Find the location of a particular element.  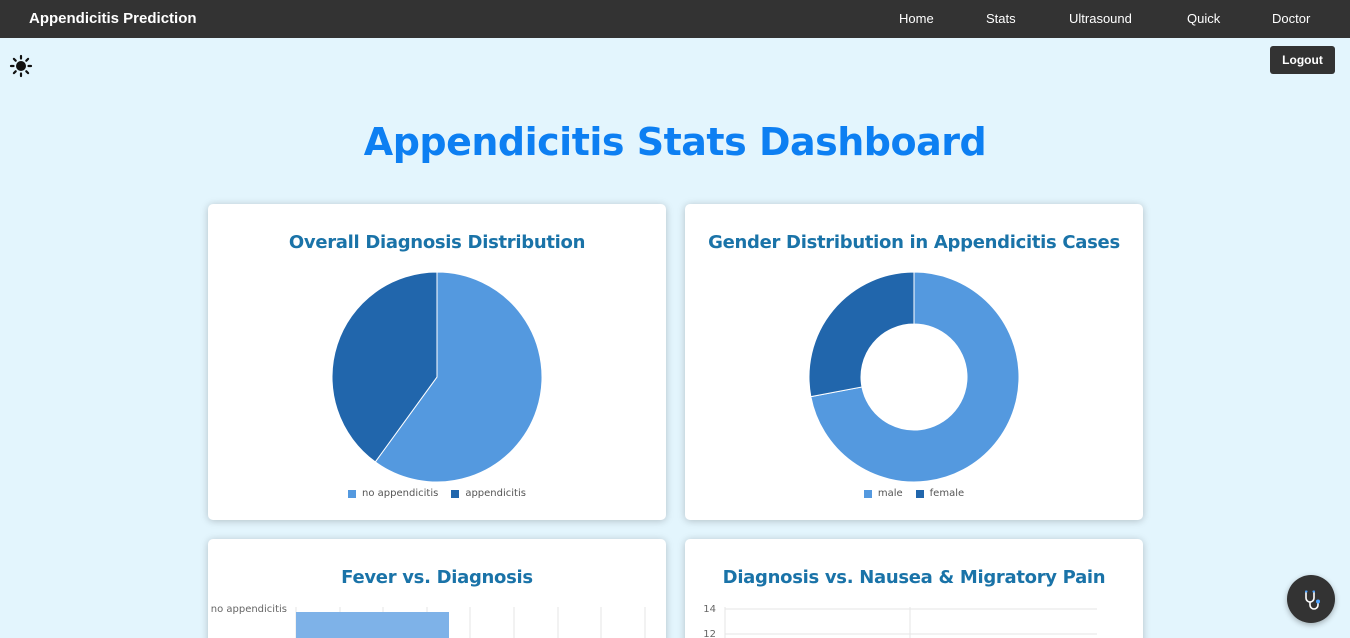

legend-label: female is located at coordinates (947, 493).